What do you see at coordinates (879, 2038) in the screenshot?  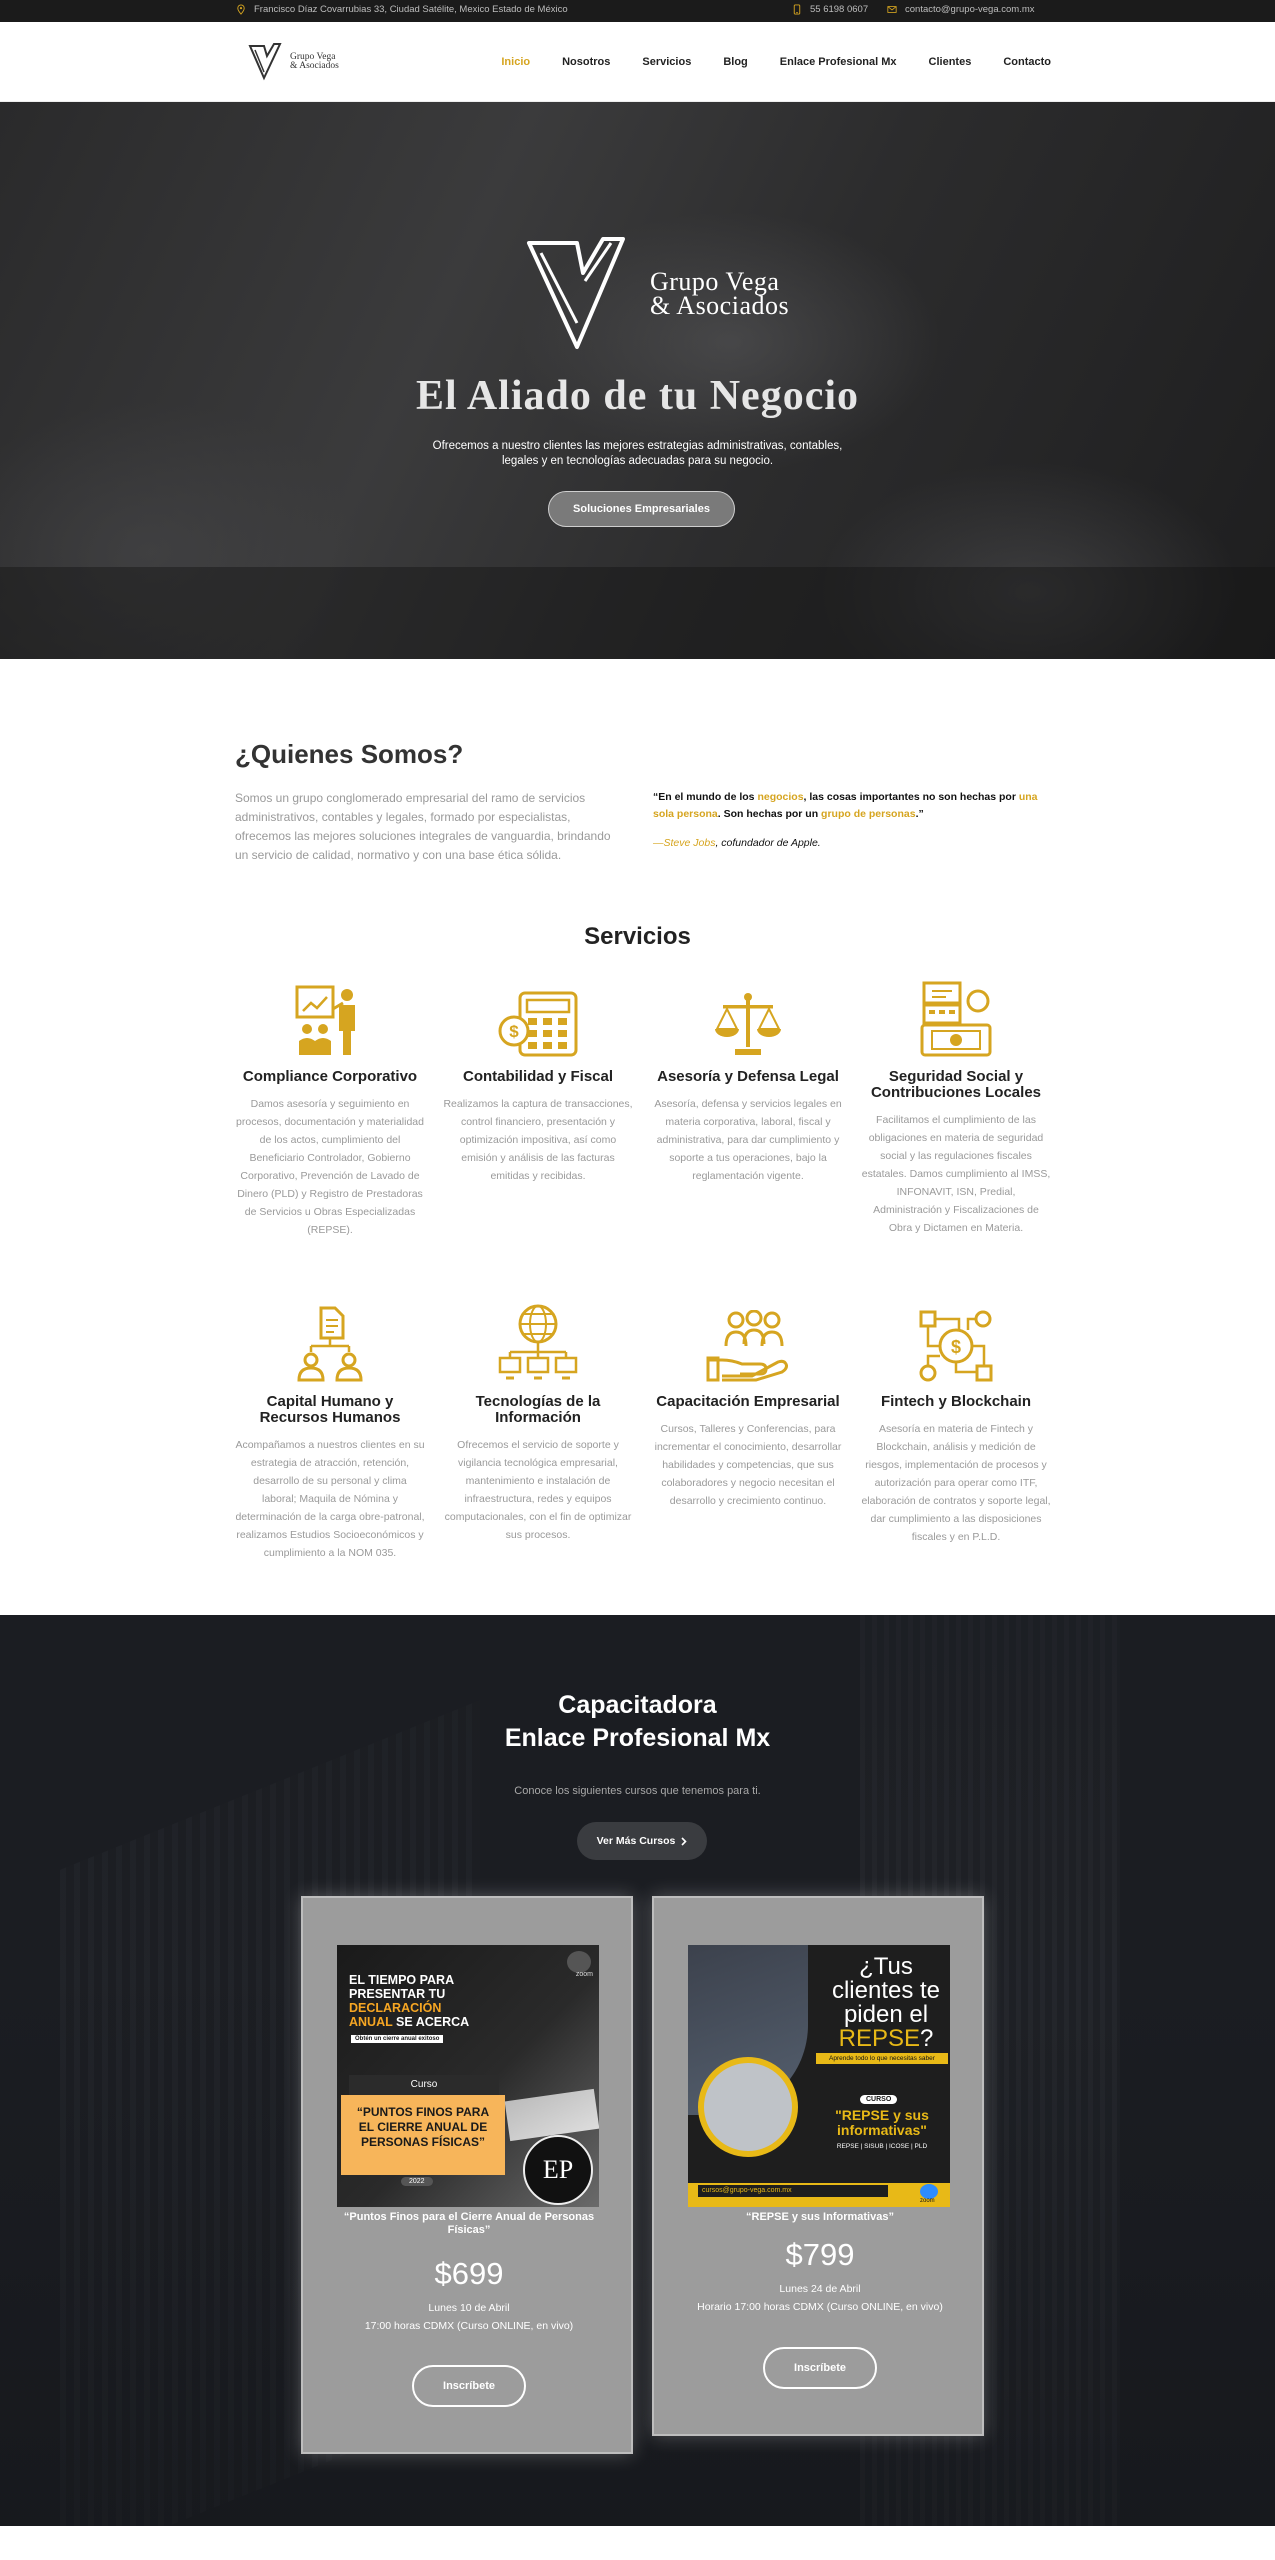 I see `poster-line: REPSE` at bounding box center [879, 2038].